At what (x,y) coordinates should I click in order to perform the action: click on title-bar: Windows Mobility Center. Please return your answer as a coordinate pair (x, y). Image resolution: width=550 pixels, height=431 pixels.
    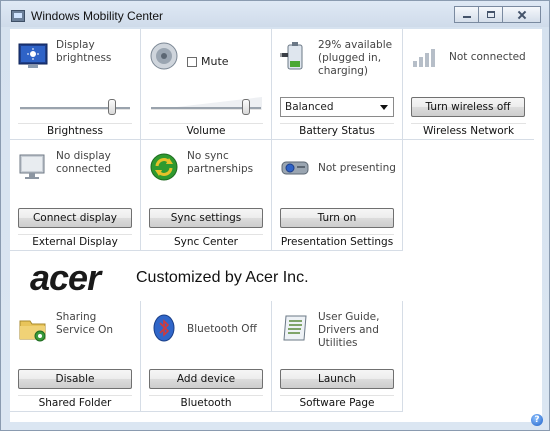
    Looking at the image, I should click on (275, 15).